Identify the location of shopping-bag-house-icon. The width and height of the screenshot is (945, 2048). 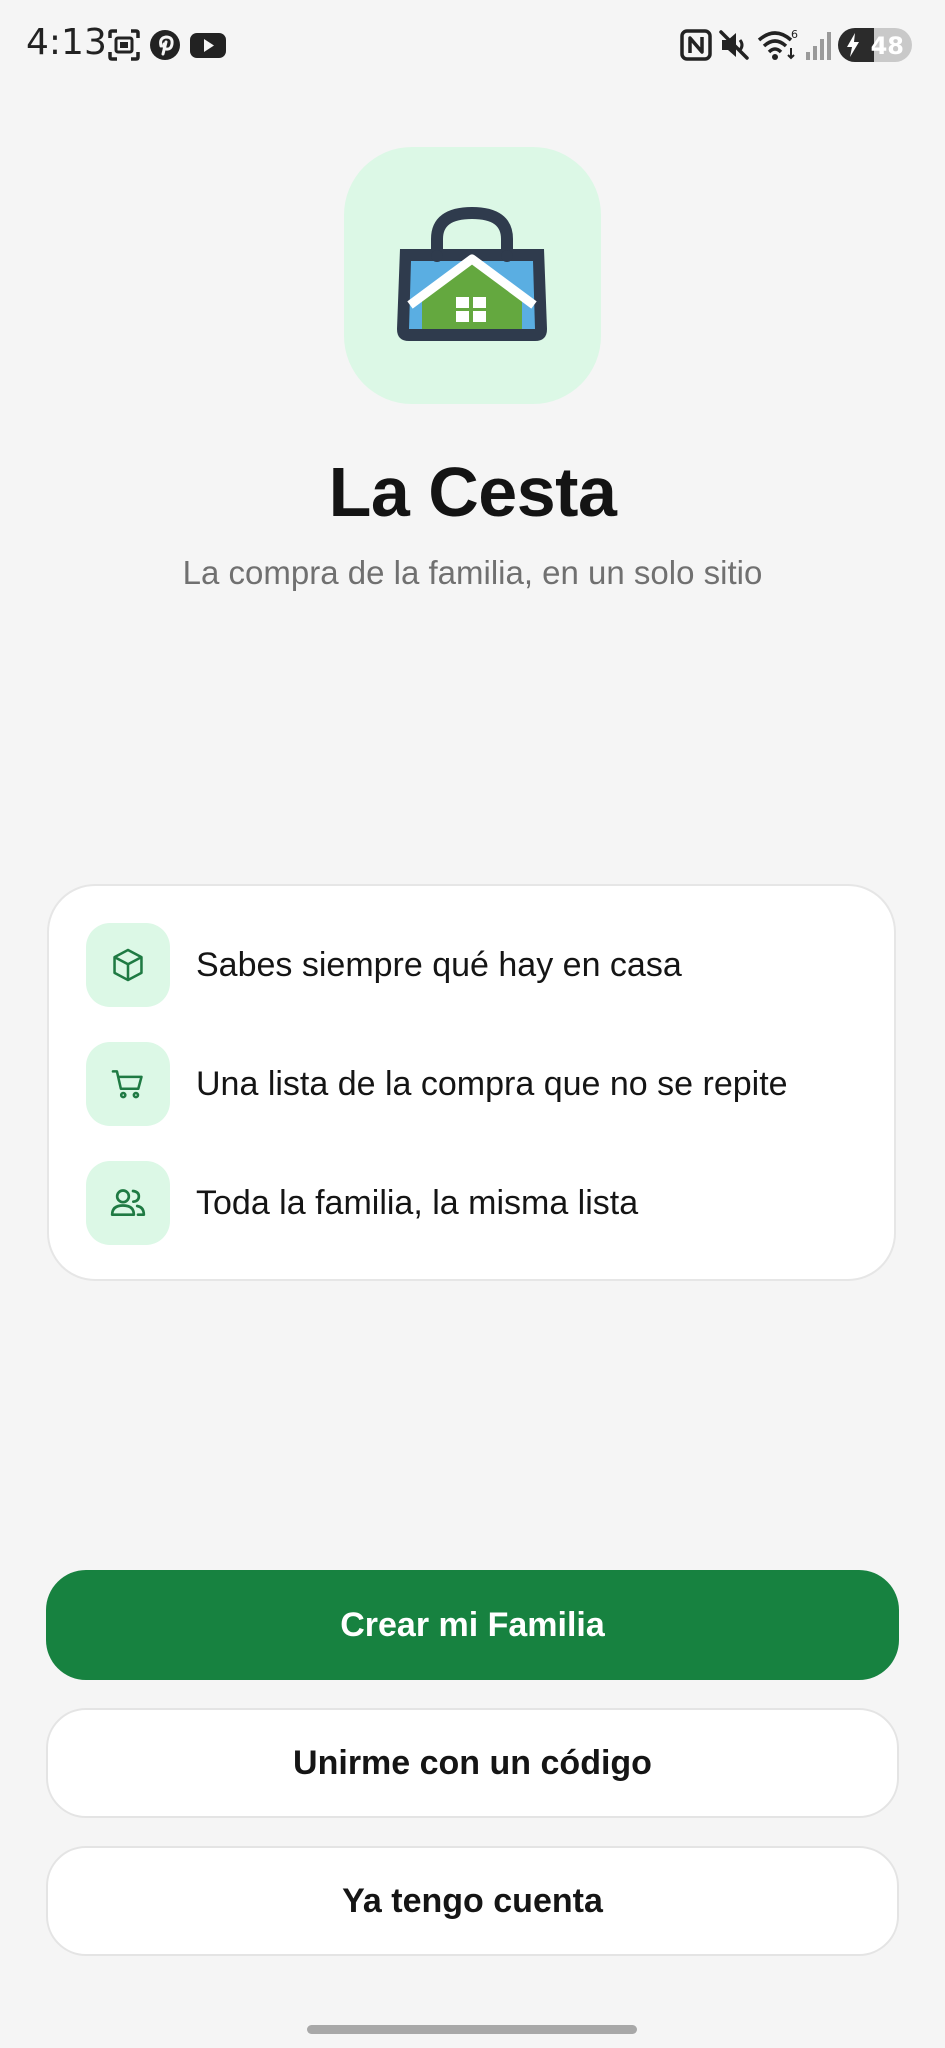
(472, 273).